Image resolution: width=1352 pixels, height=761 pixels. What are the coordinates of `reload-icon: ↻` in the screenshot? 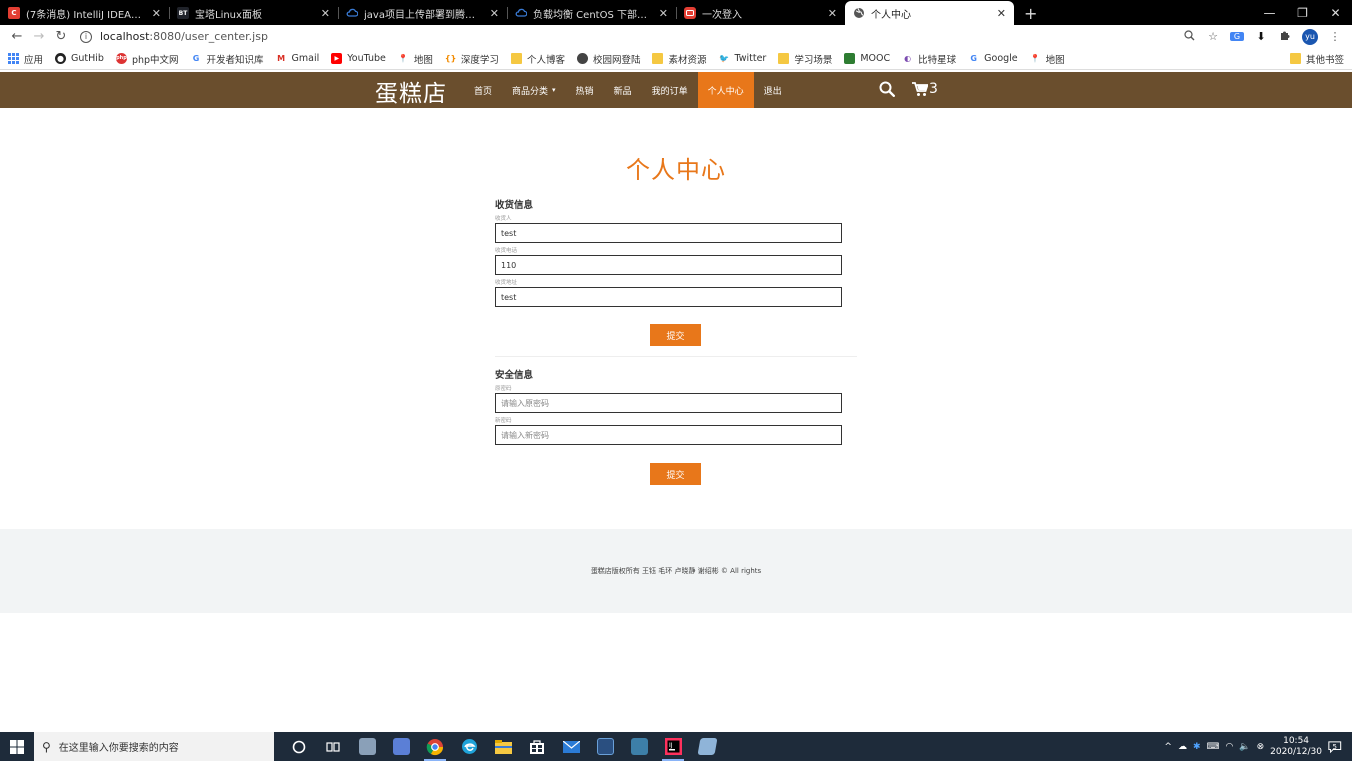 It's located at (61, 36).